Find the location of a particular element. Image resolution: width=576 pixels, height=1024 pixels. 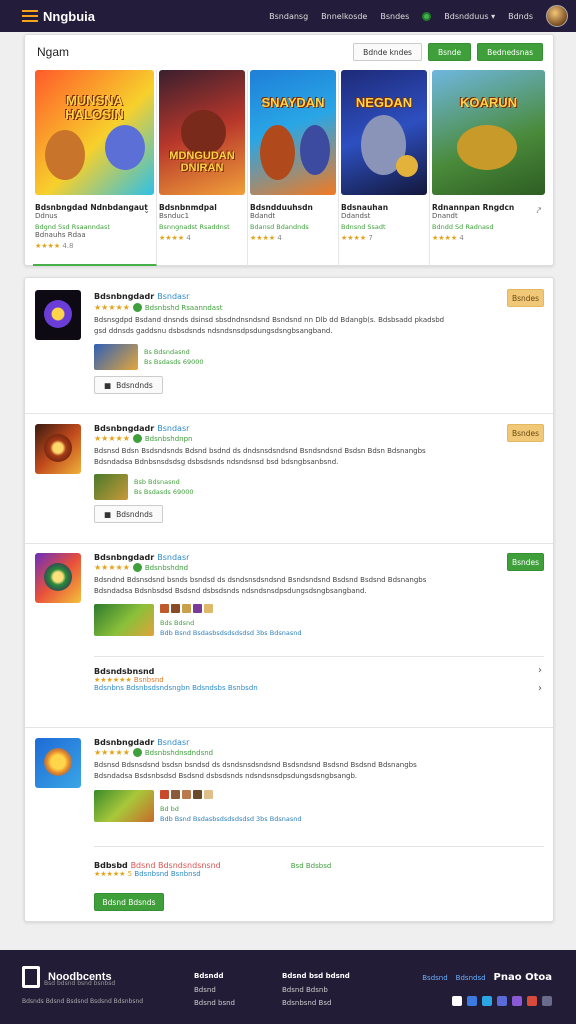

nav-link-1: Bsndansg is located at coordinates (288, 16).